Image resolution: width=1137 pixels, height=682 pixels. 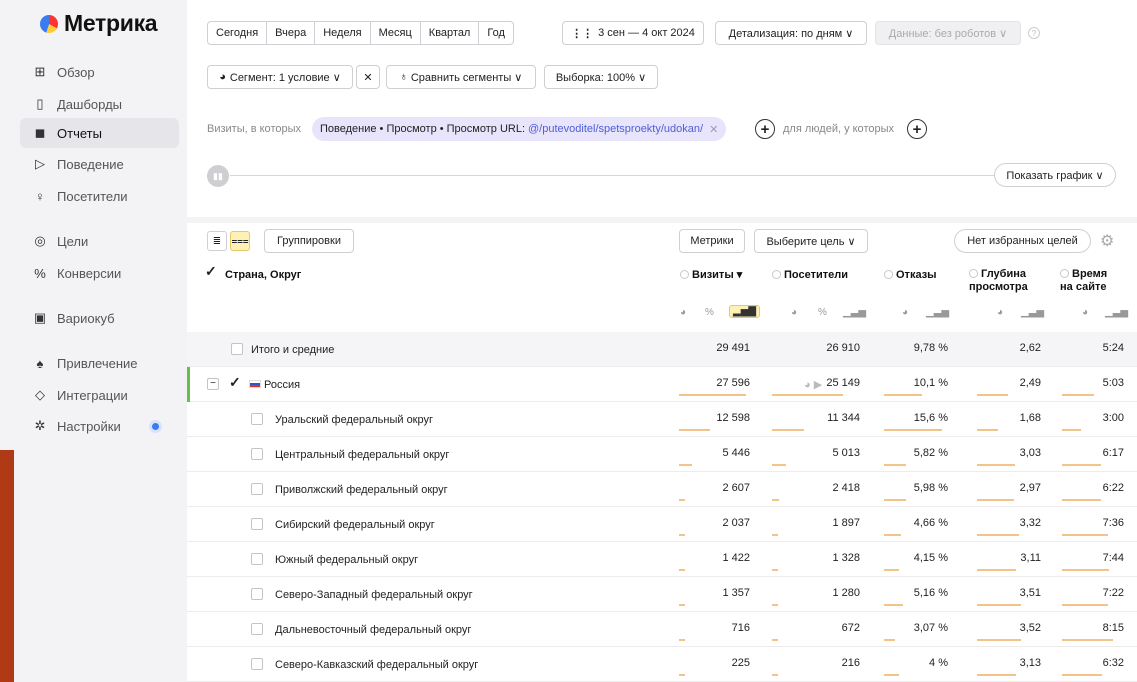 What do you see at coordinates (662, 384) in the screenshot?
I see `table-row: − ✓ Россия ◕ ▶ 27 596 25 149 10,1 % 2,49 5:03` at bounding box center [662, 384].